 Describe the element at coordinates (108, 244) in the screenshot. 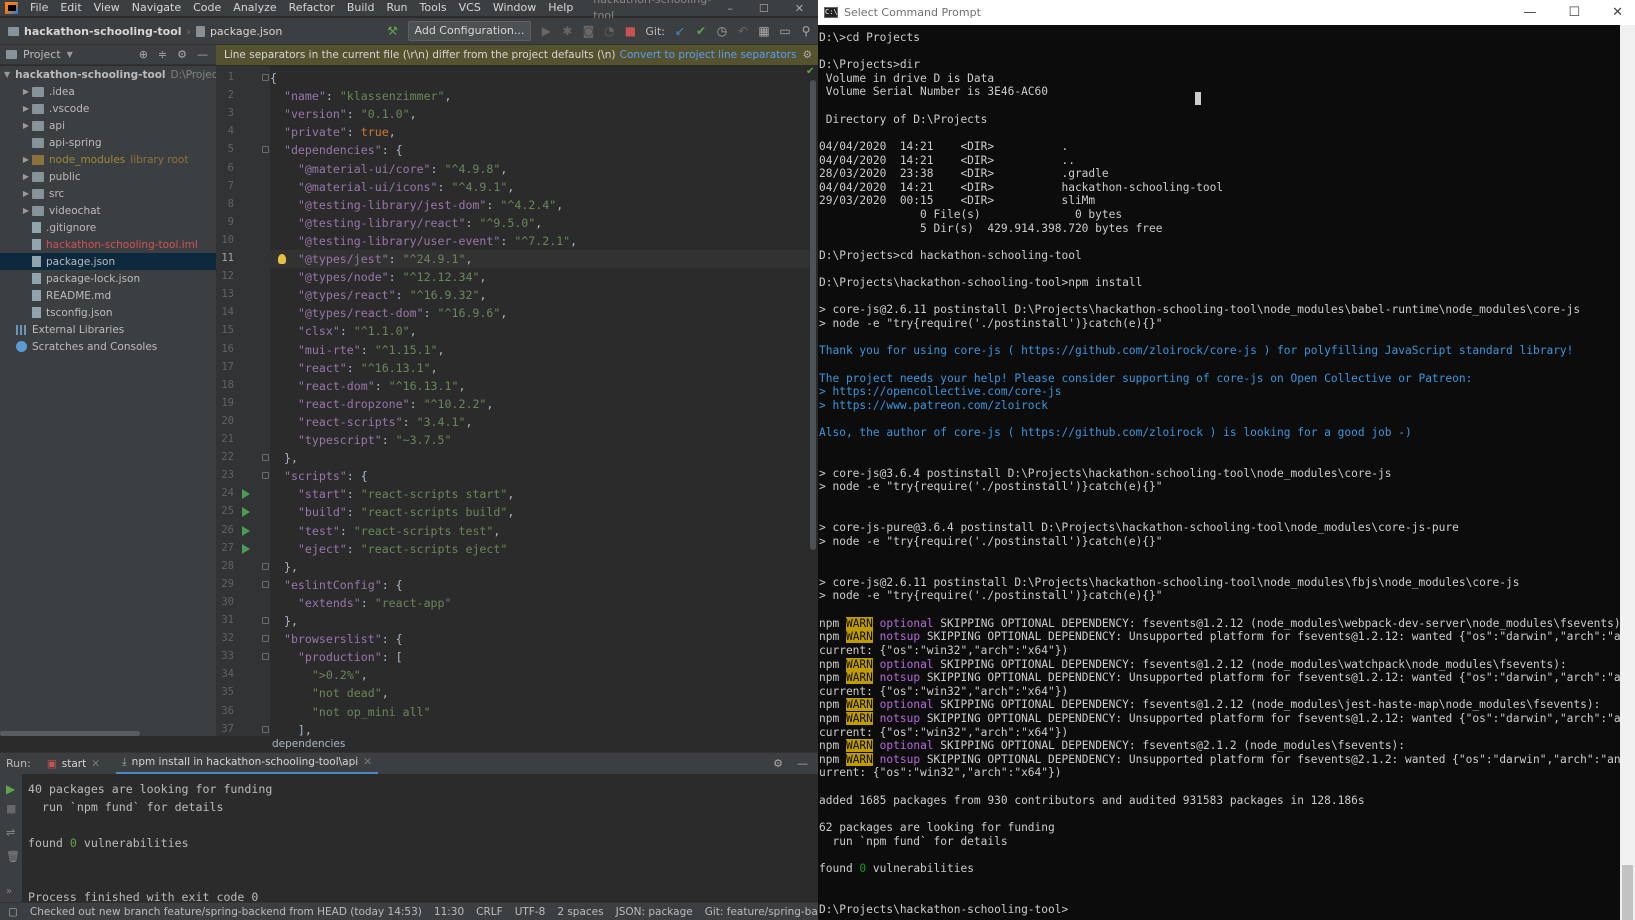

I see `tree-item: hackathon-schooling-tool.iml` at that location.